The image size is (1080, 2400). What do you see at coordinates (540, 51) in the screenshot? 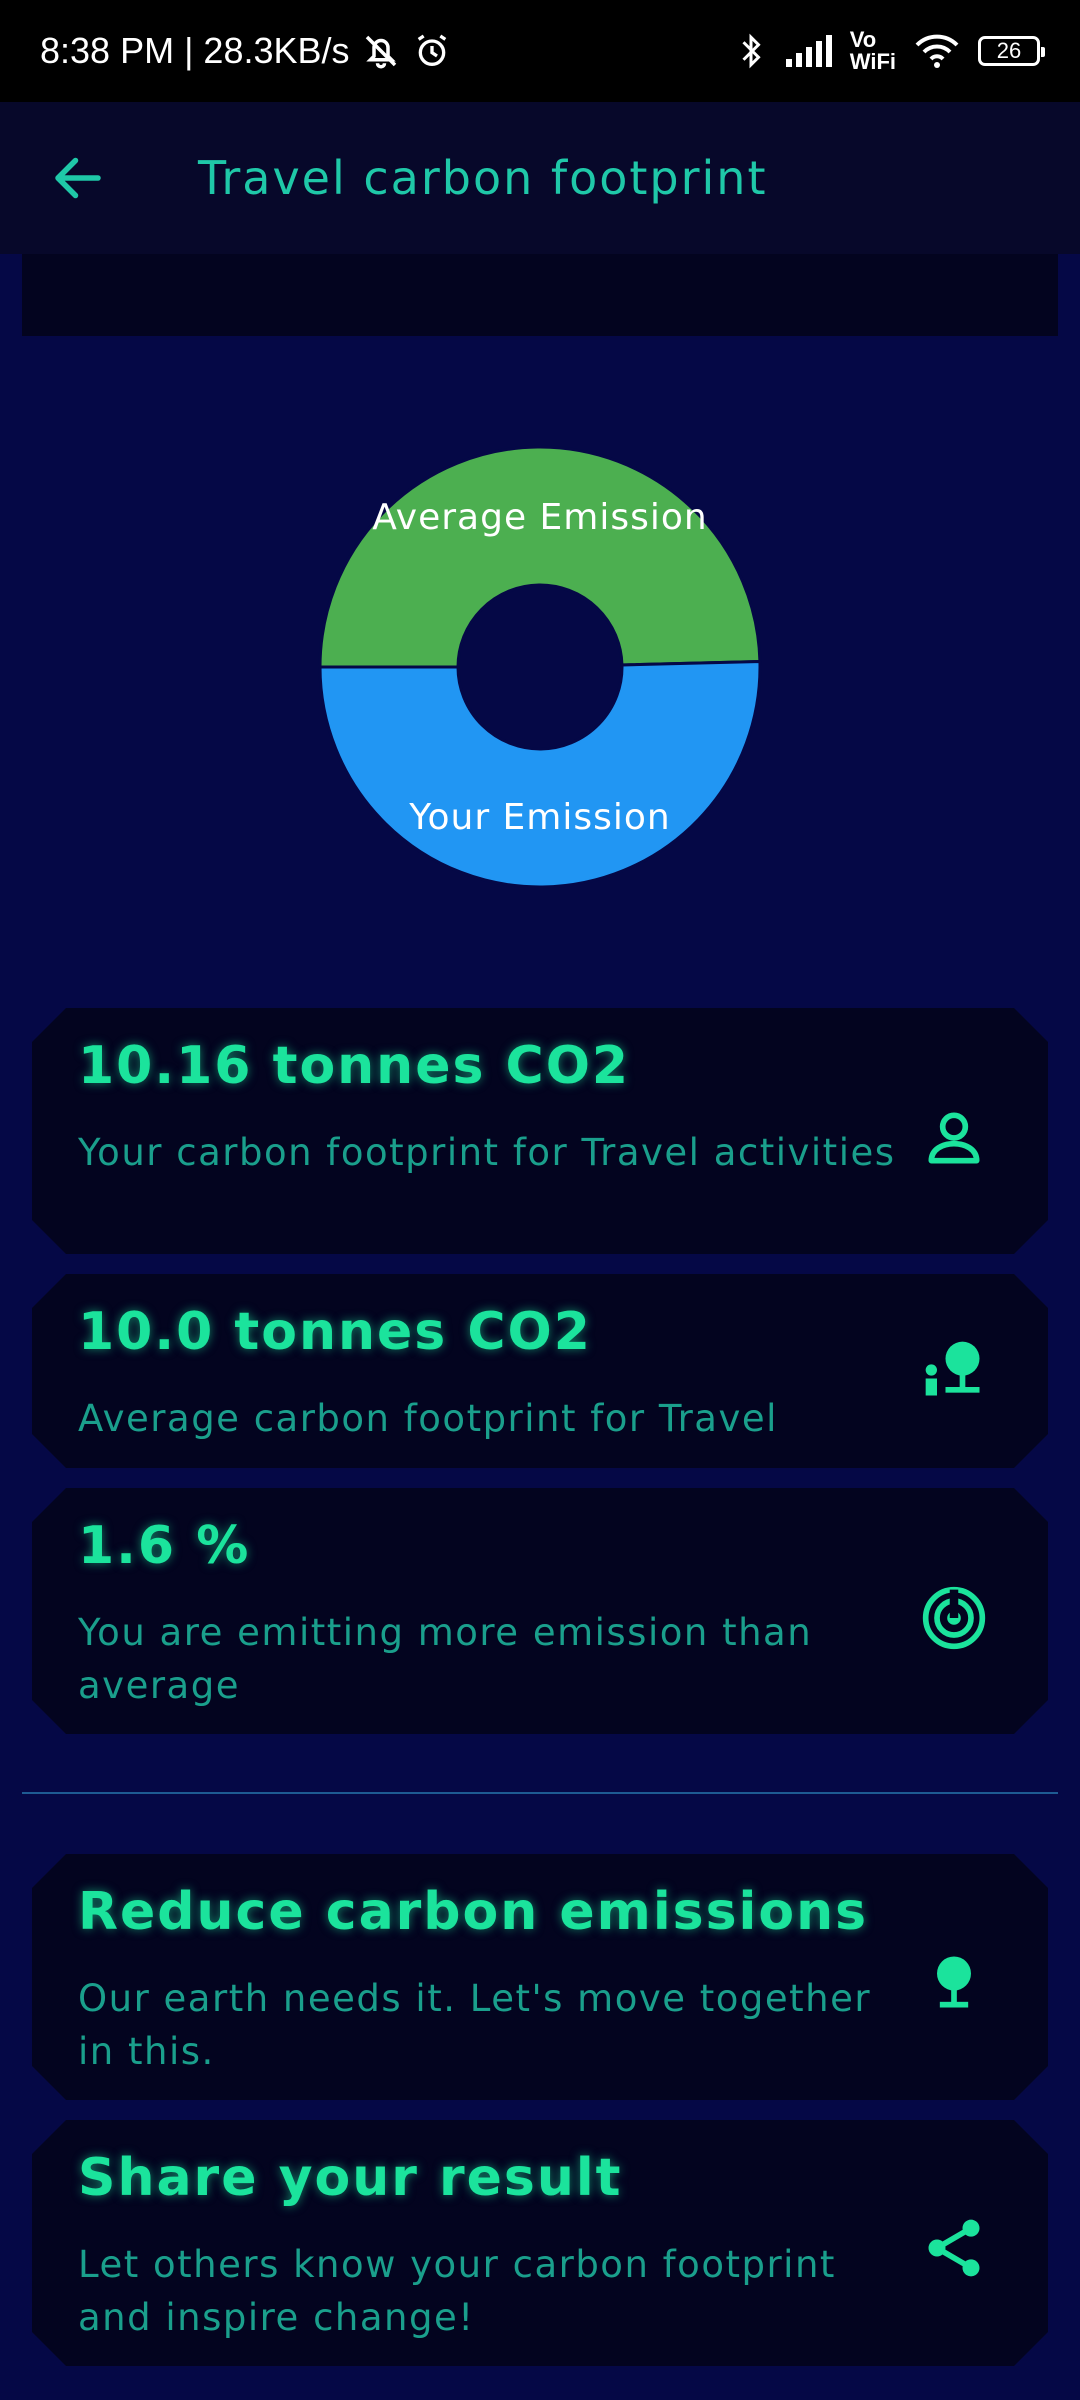
I see `status-bar: 8:38 PM | 28.3KB/s Vo WiFi 26` at bounding box center [540, 51].